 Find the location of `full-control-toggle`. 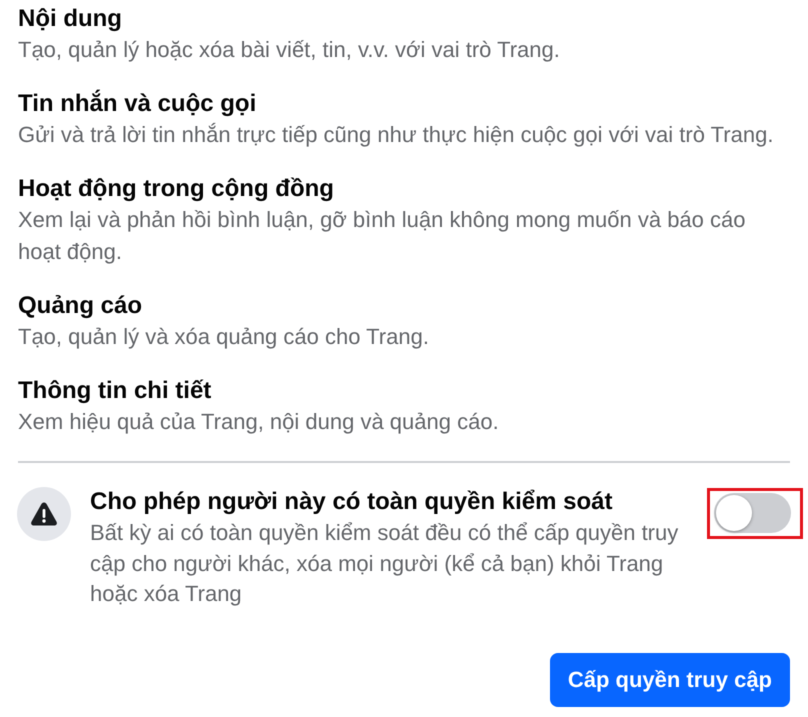

full-control-toggle is located at coordinates (752, 513).